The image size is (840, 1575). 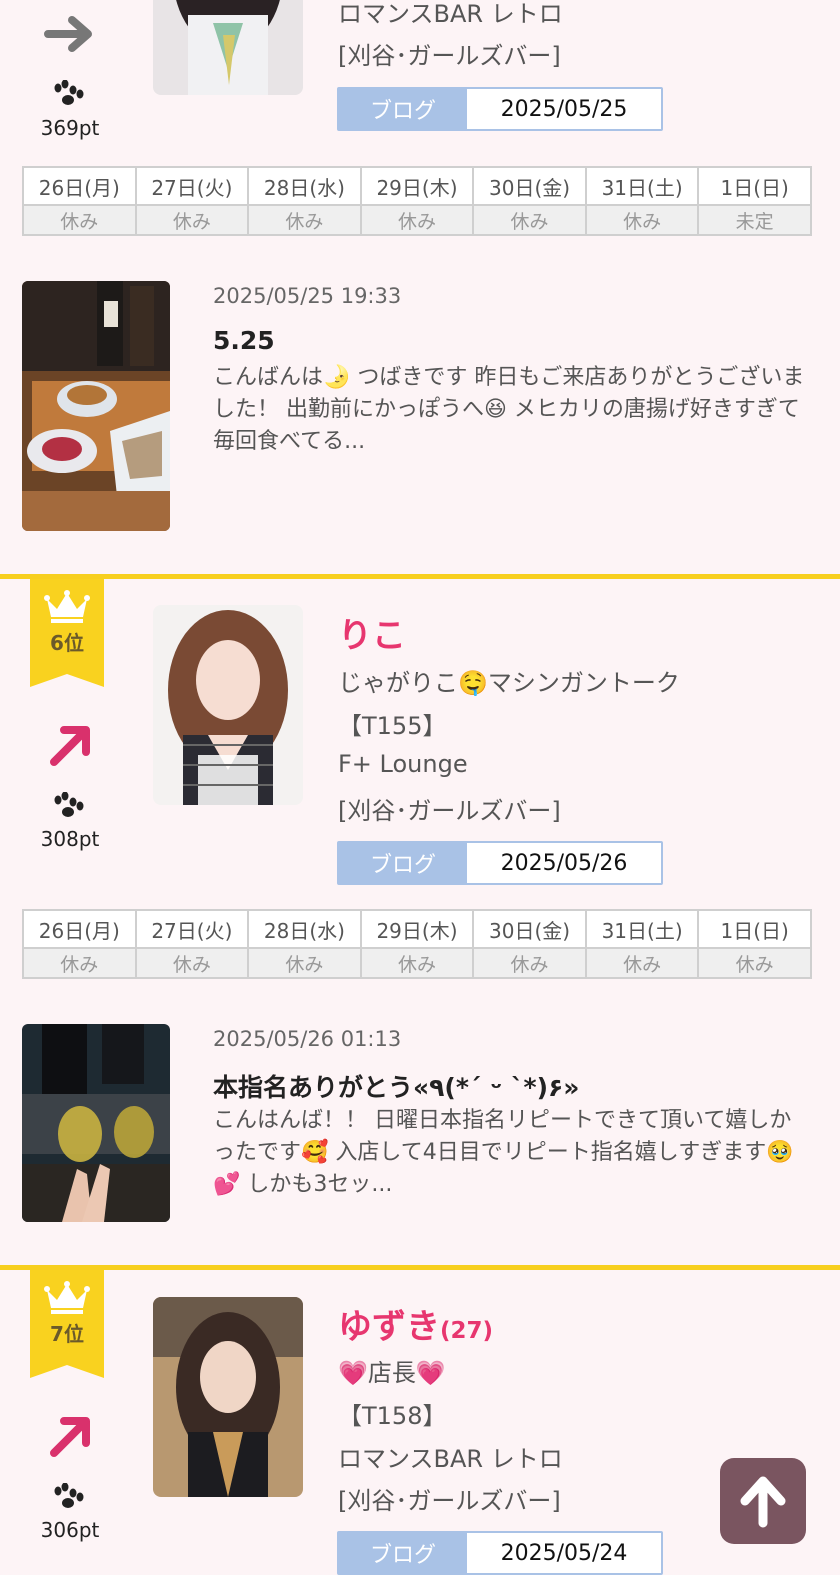 I want to click on blog-post-time: 2025/05/25 19:33, so click(x=307, y=296).